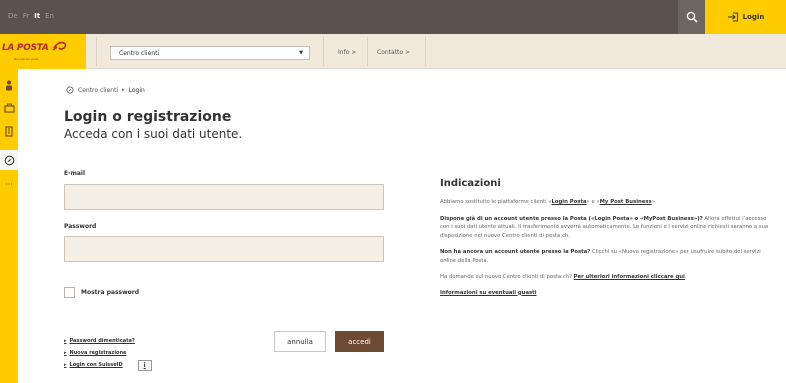 This screenshot has width=786, height=383. Describe the element at coordinates (148, 117) in the screenshot. I see `page-title: Login o registrazione` at that location.